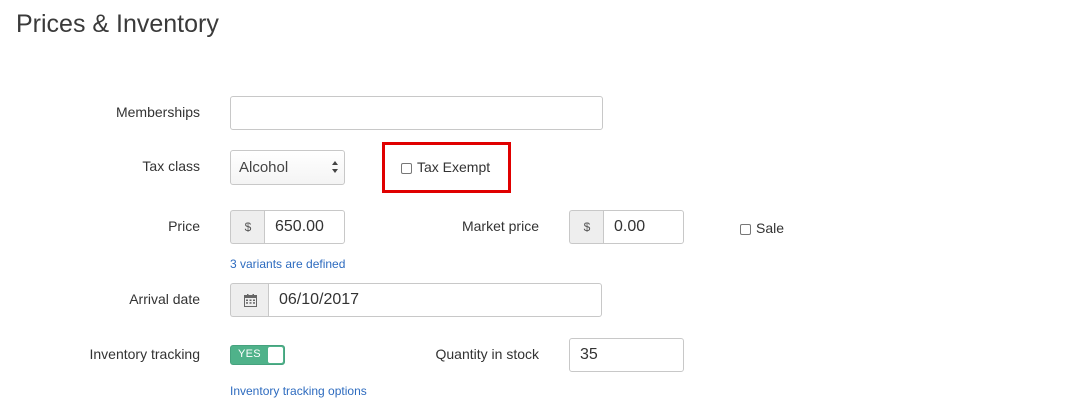 The image size is (1080, 419). Describe the element at coordinates (184, 226) in the screenshot. I see `price-label: Price` at that location.